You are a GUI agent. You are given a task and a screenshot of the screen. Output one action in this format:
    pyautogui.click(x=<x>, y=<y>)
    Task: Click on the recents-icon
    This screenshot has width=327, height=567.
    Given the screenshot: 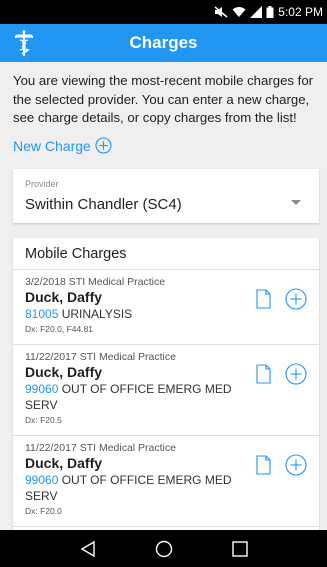 What is the action you would take?
    pyautogui.click(x=240, y=548)
    